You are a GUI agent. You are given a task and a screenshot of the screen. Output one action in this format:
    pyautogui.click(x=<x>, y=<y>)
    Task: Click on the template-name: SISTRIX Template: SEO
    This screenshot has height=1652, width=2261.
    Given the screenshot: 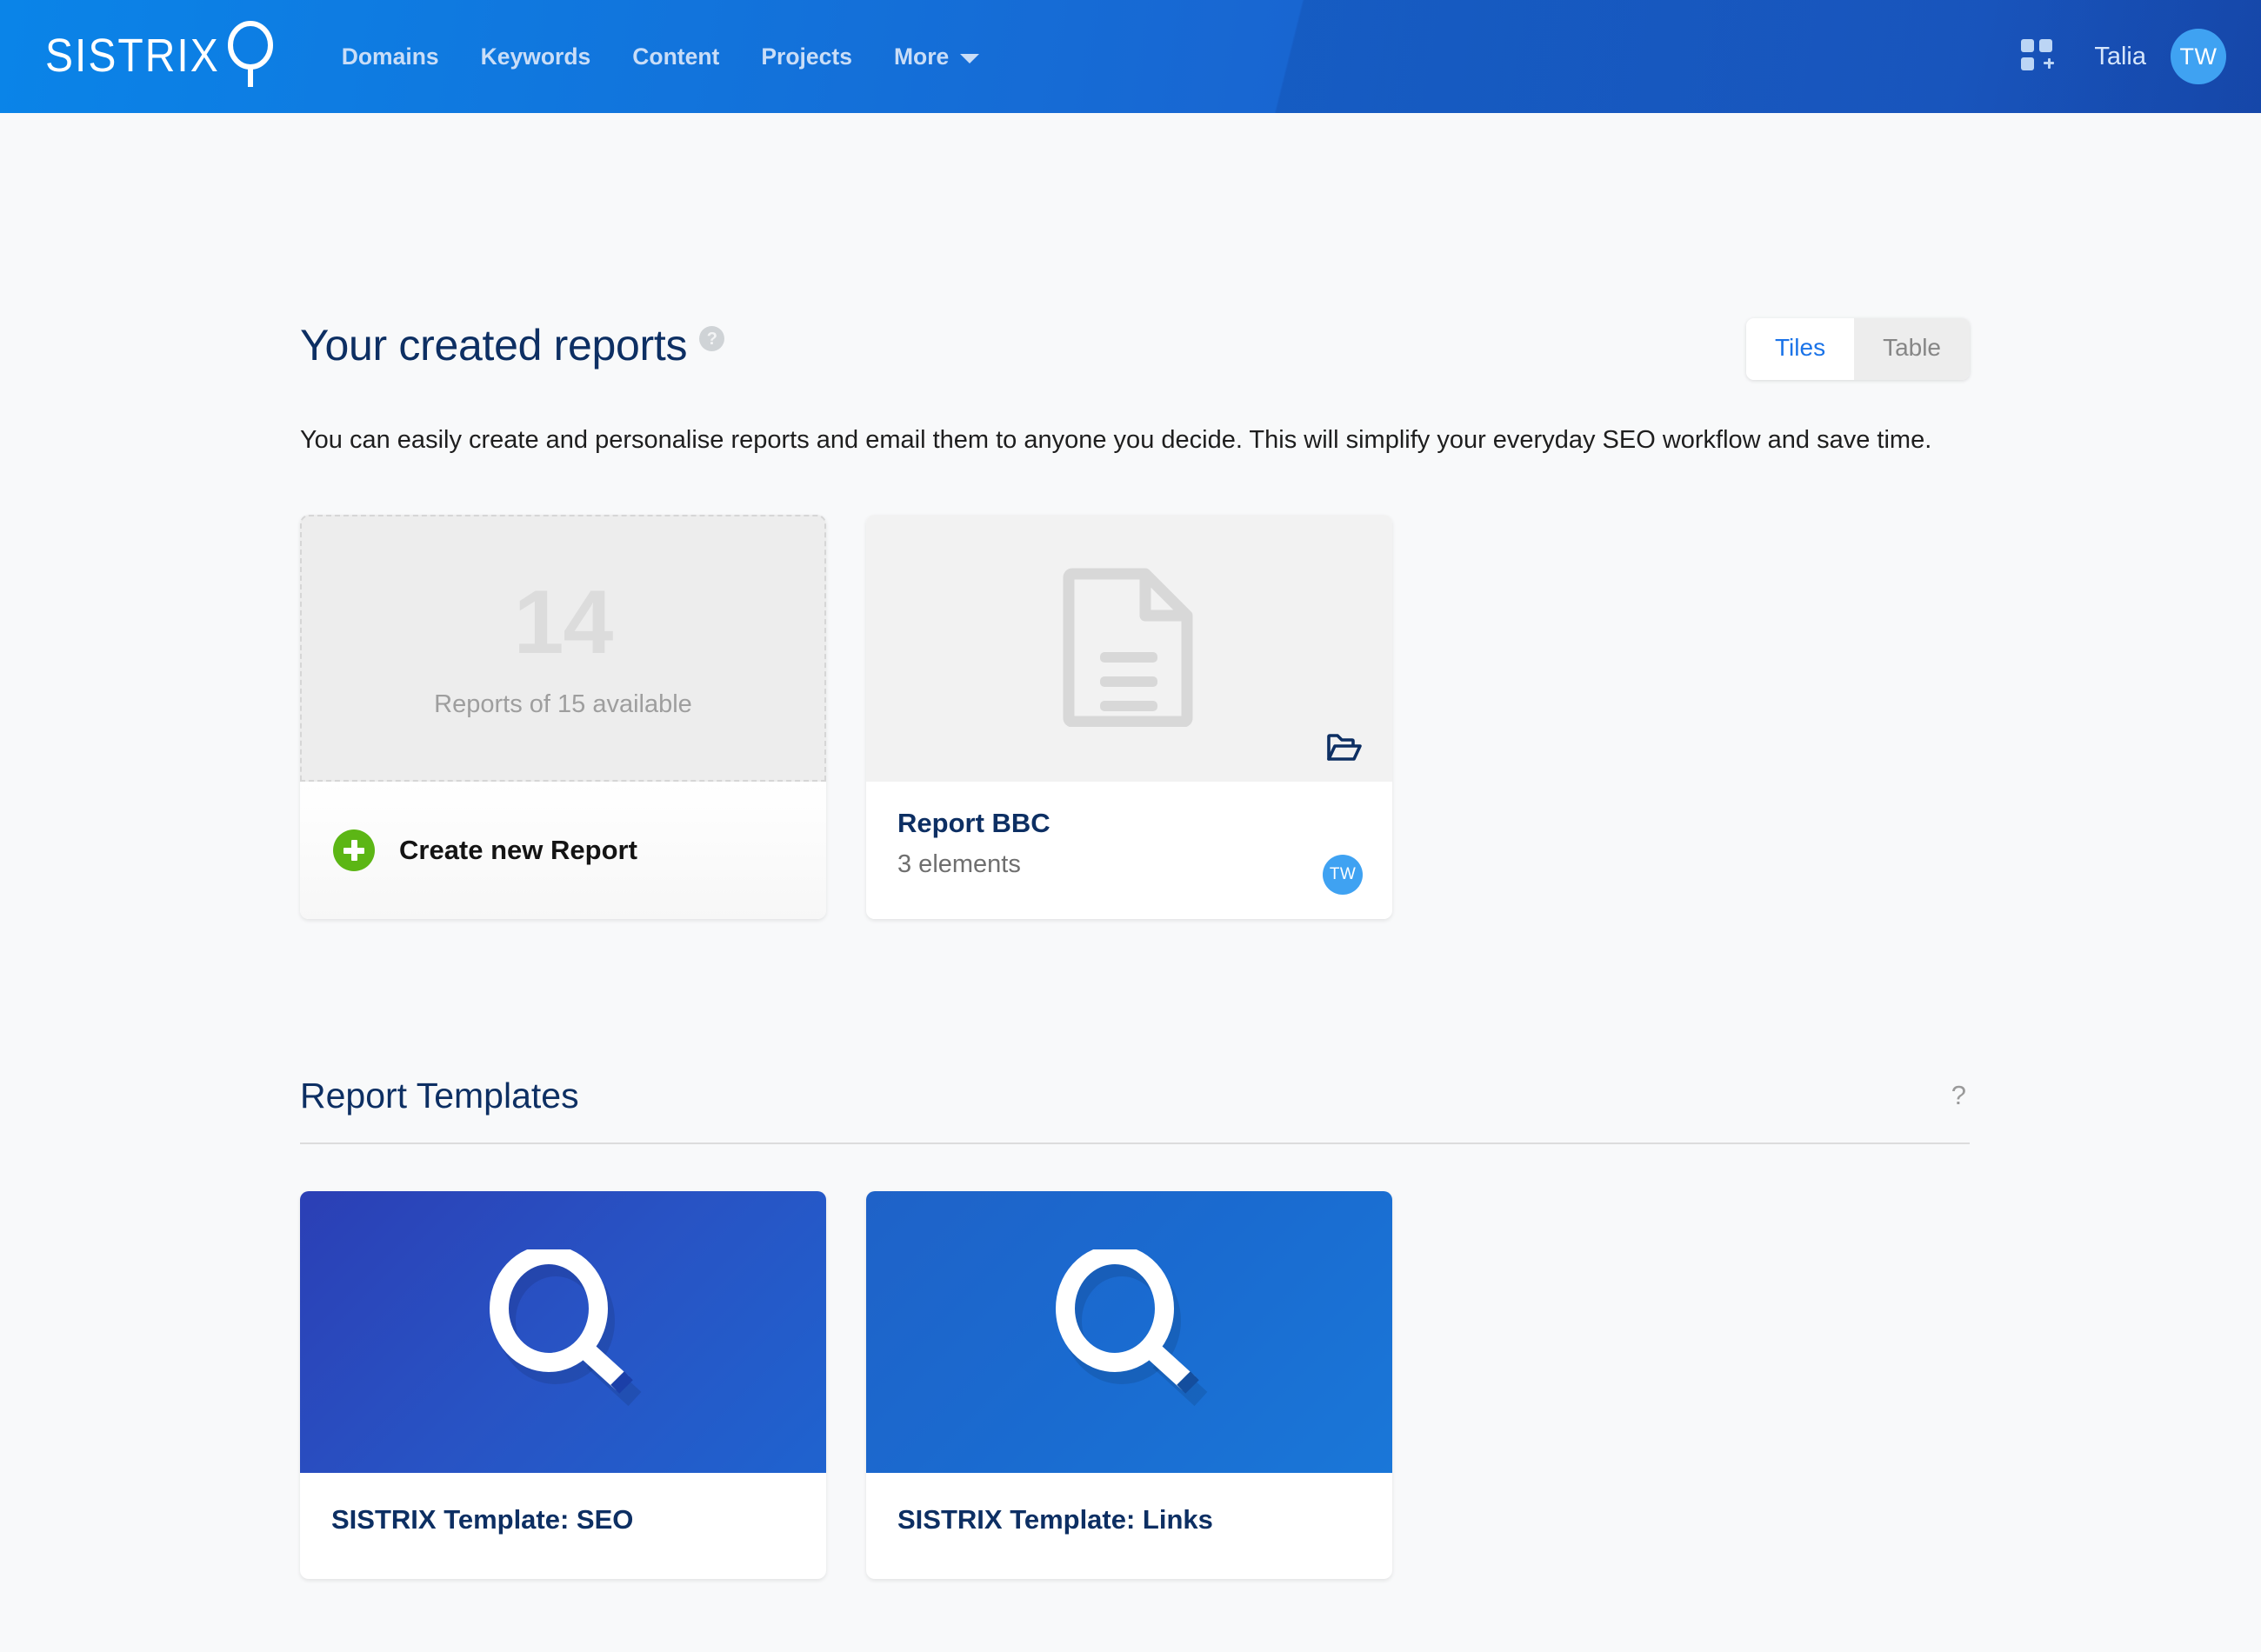 What is the action you would take?
    pyautogui.click(x=563, y=1519)
    